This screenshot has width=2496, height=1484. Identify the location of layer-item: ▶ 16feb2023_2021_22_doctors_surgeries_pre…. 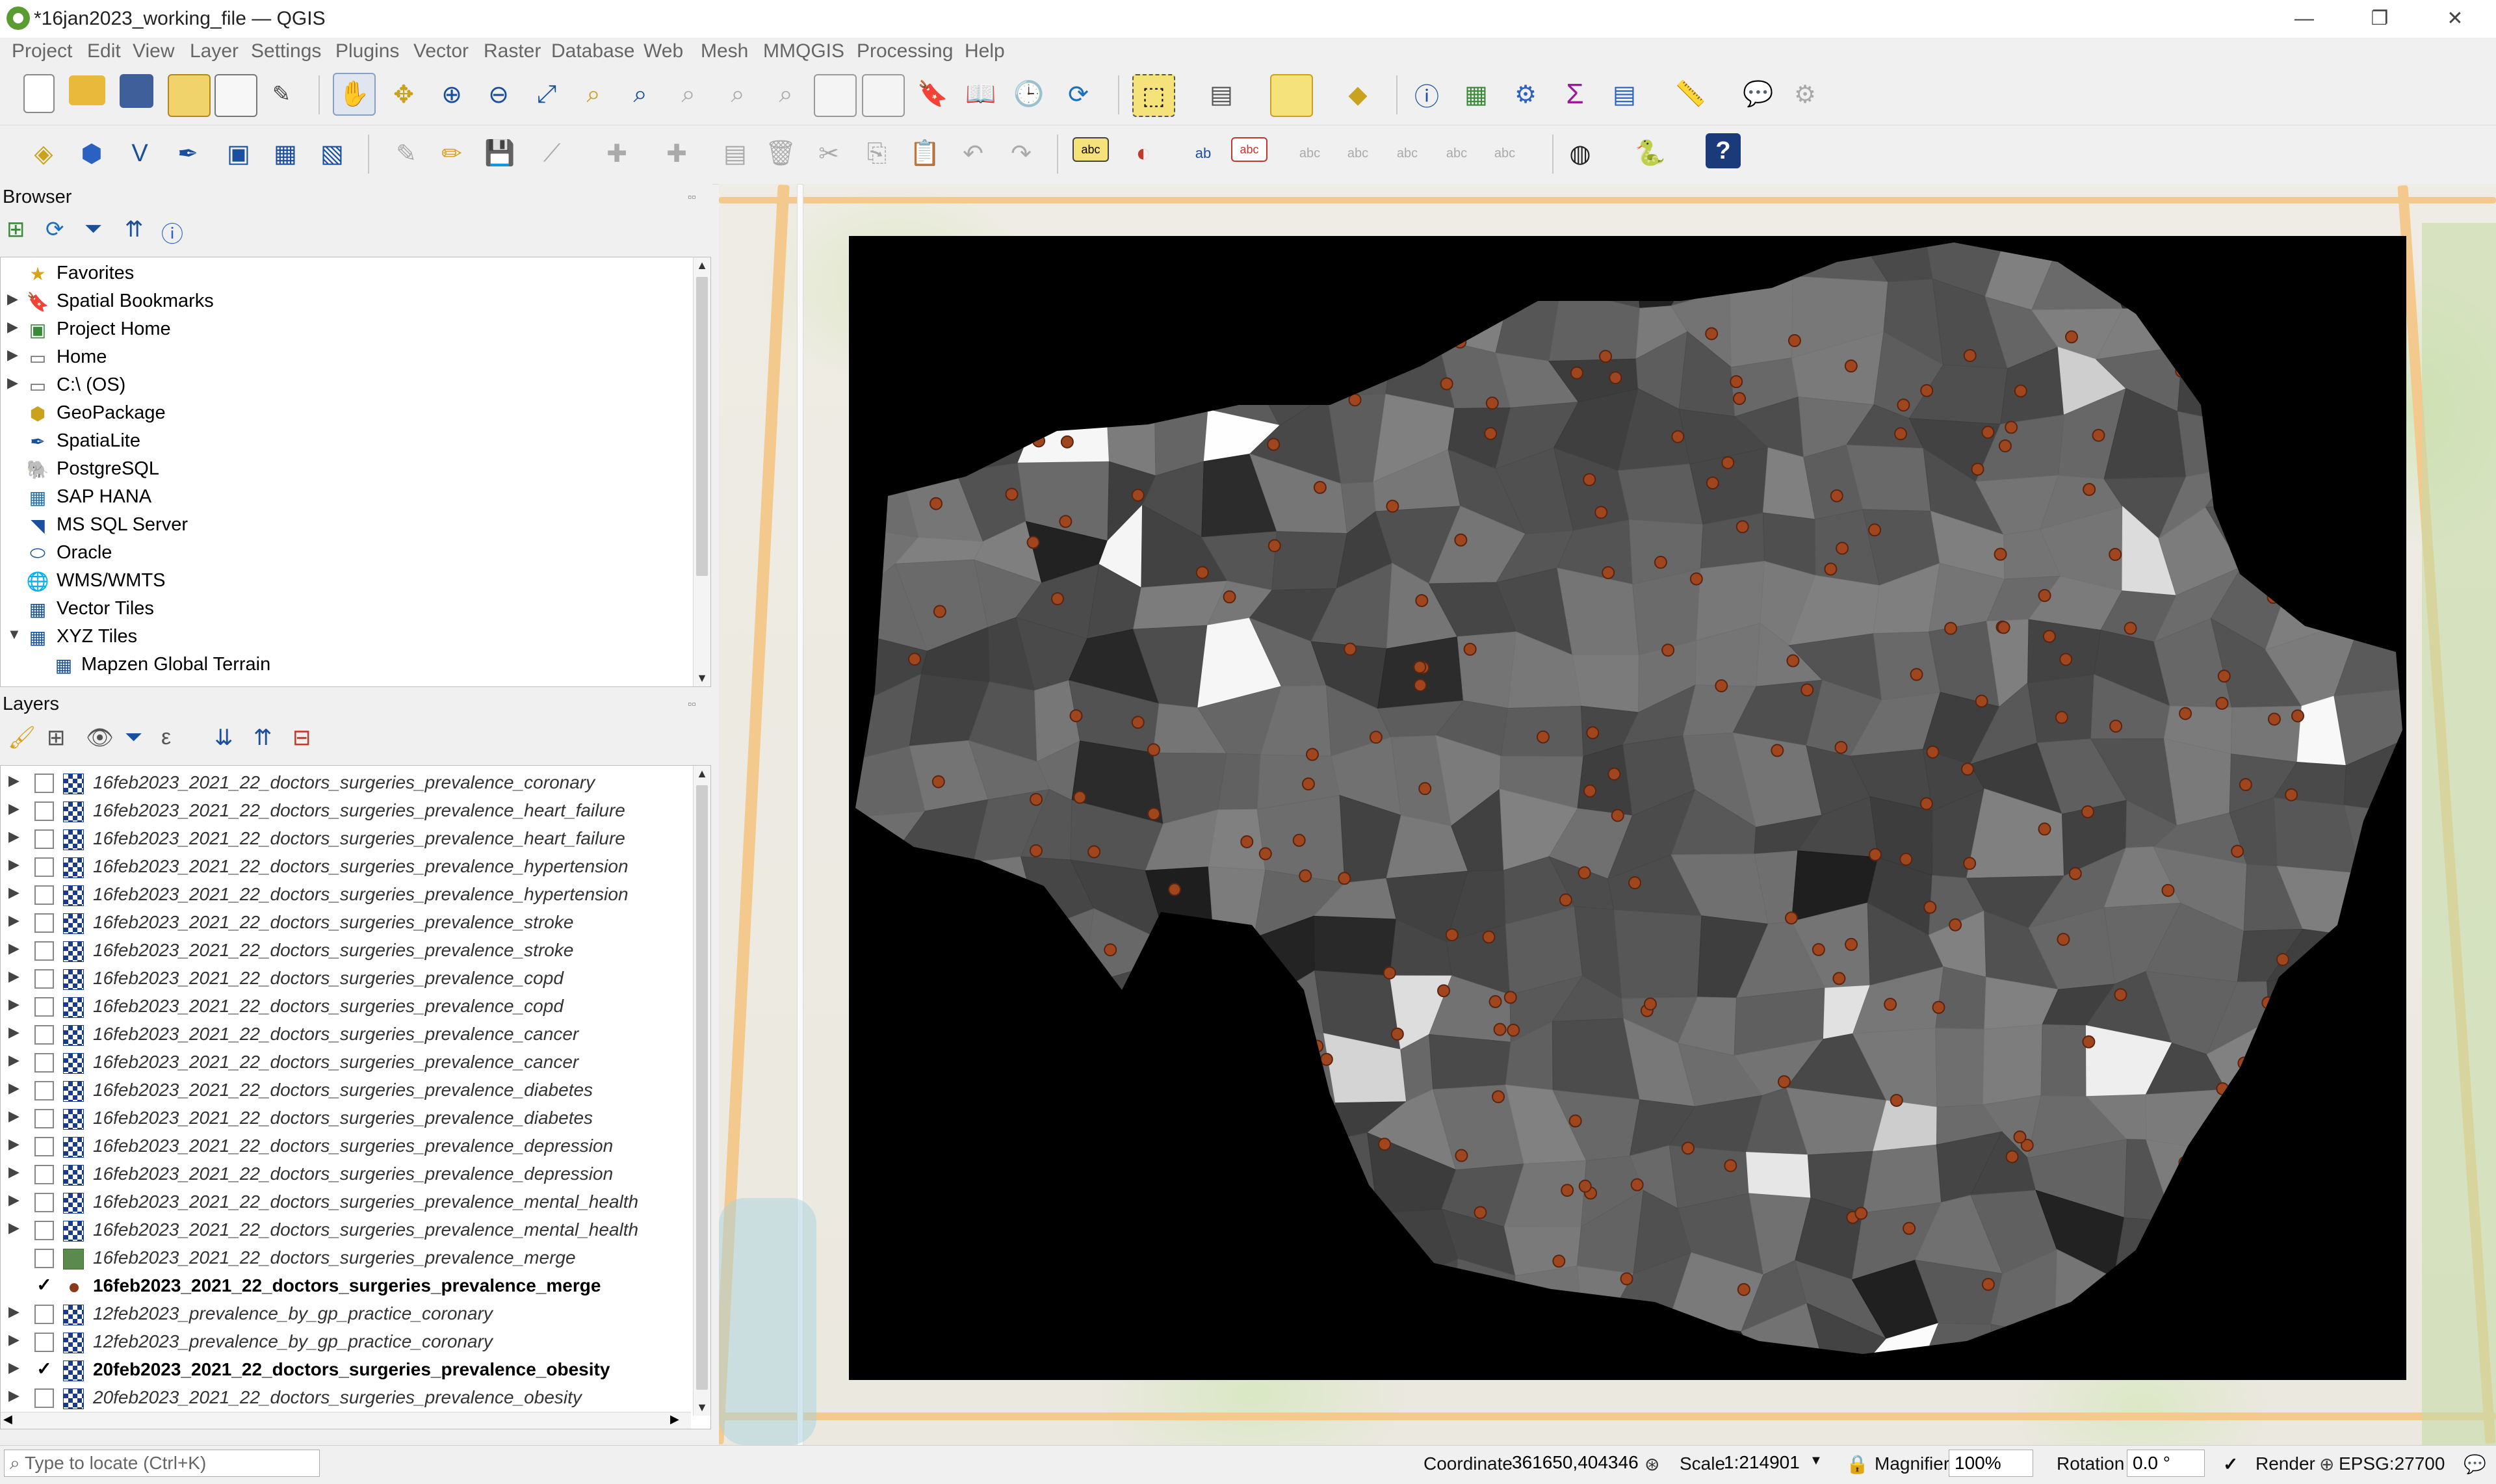
(342, 1203).